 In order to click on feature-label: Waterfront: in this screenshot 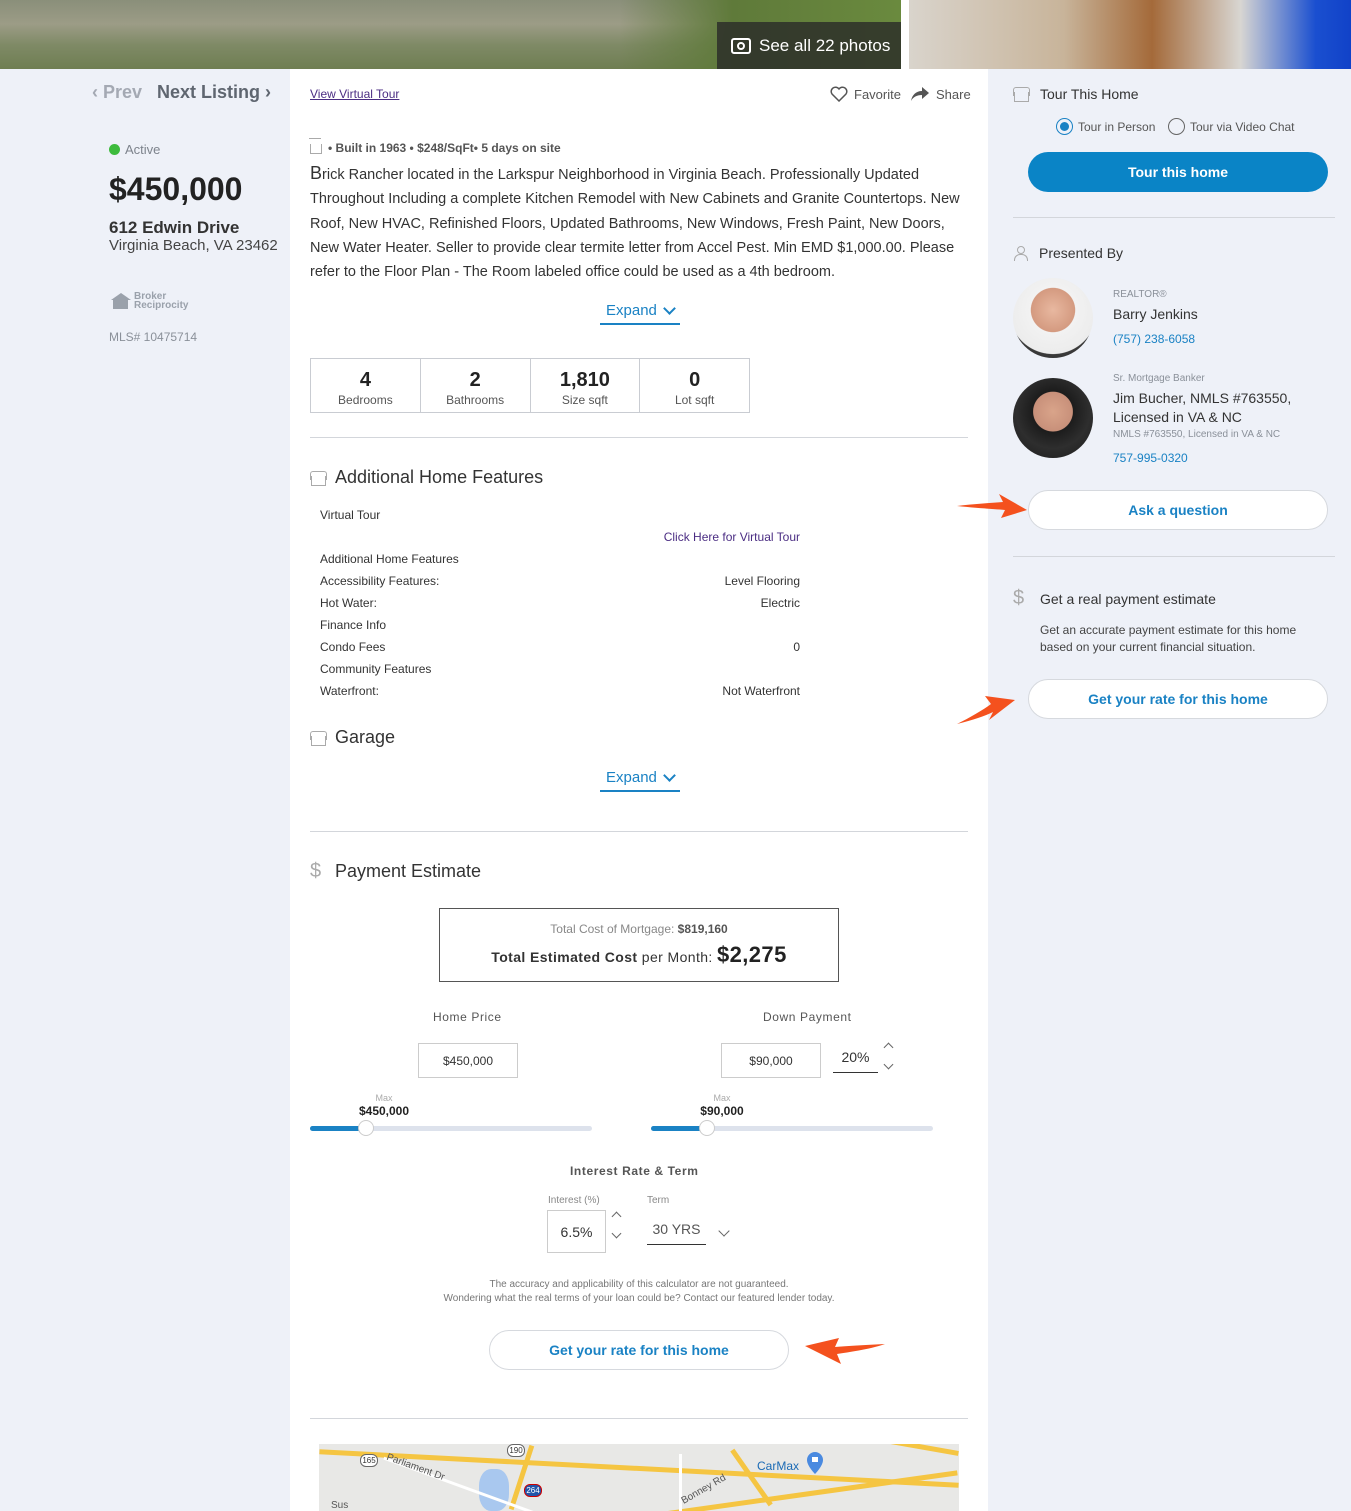, I will do `click(349, 691)`.